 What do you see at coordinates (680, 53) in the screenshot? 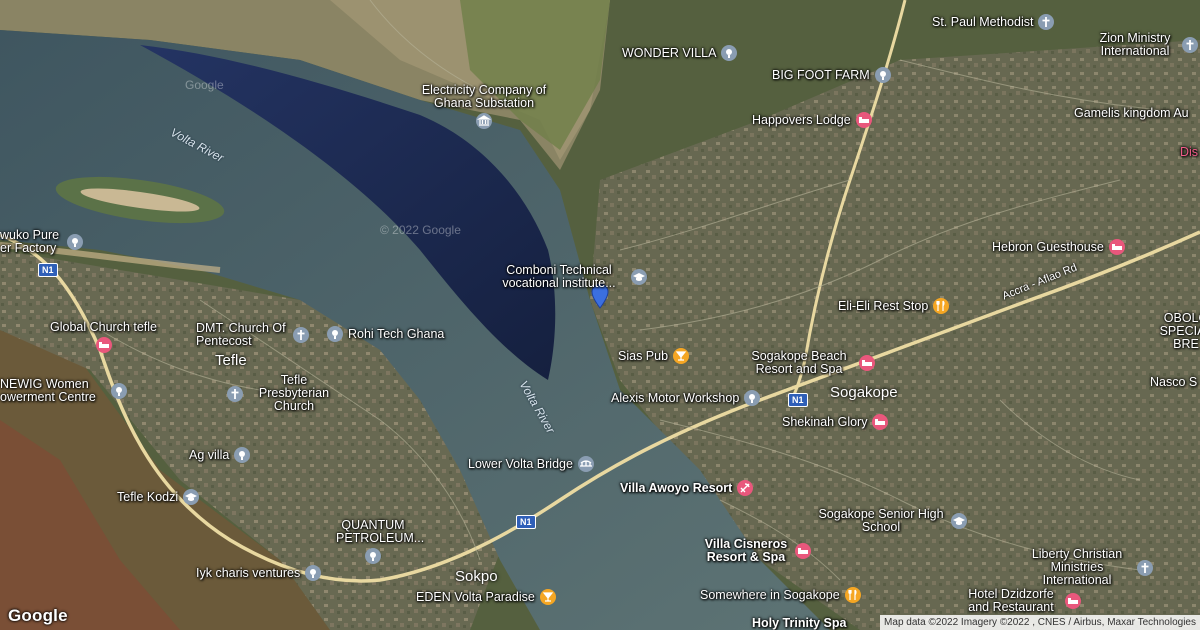
I see `poi-wonder-villa: WONDER VILLA` at bounding box center [680, 53].